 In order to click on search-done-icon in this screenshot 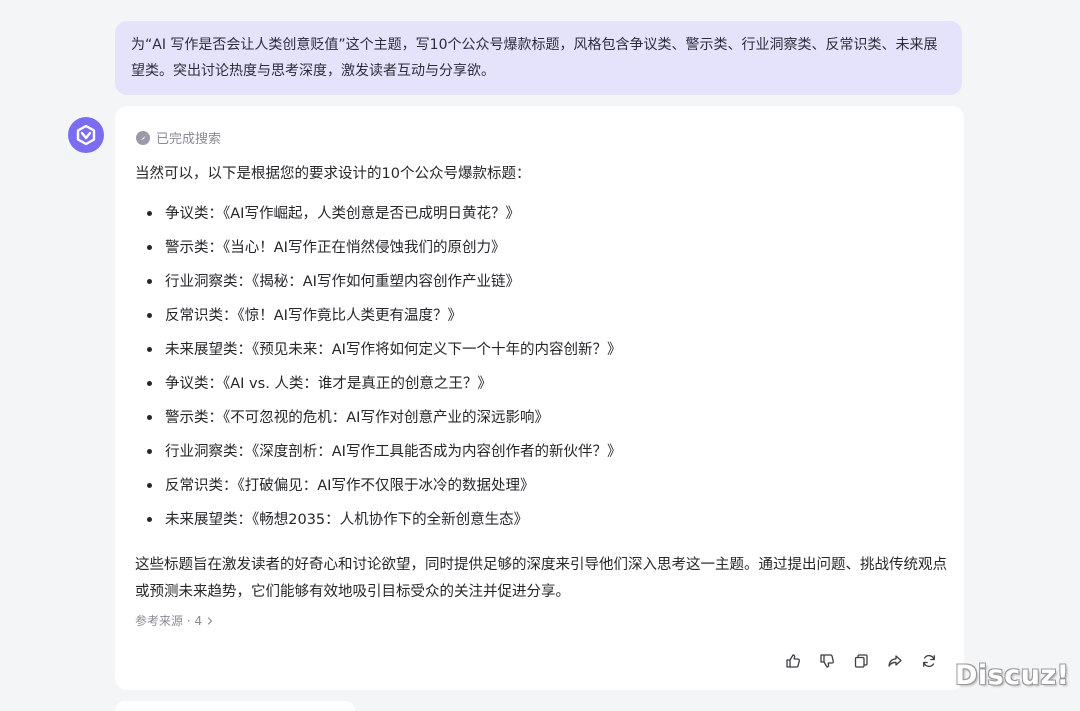, I will do `click(143, 137)`.